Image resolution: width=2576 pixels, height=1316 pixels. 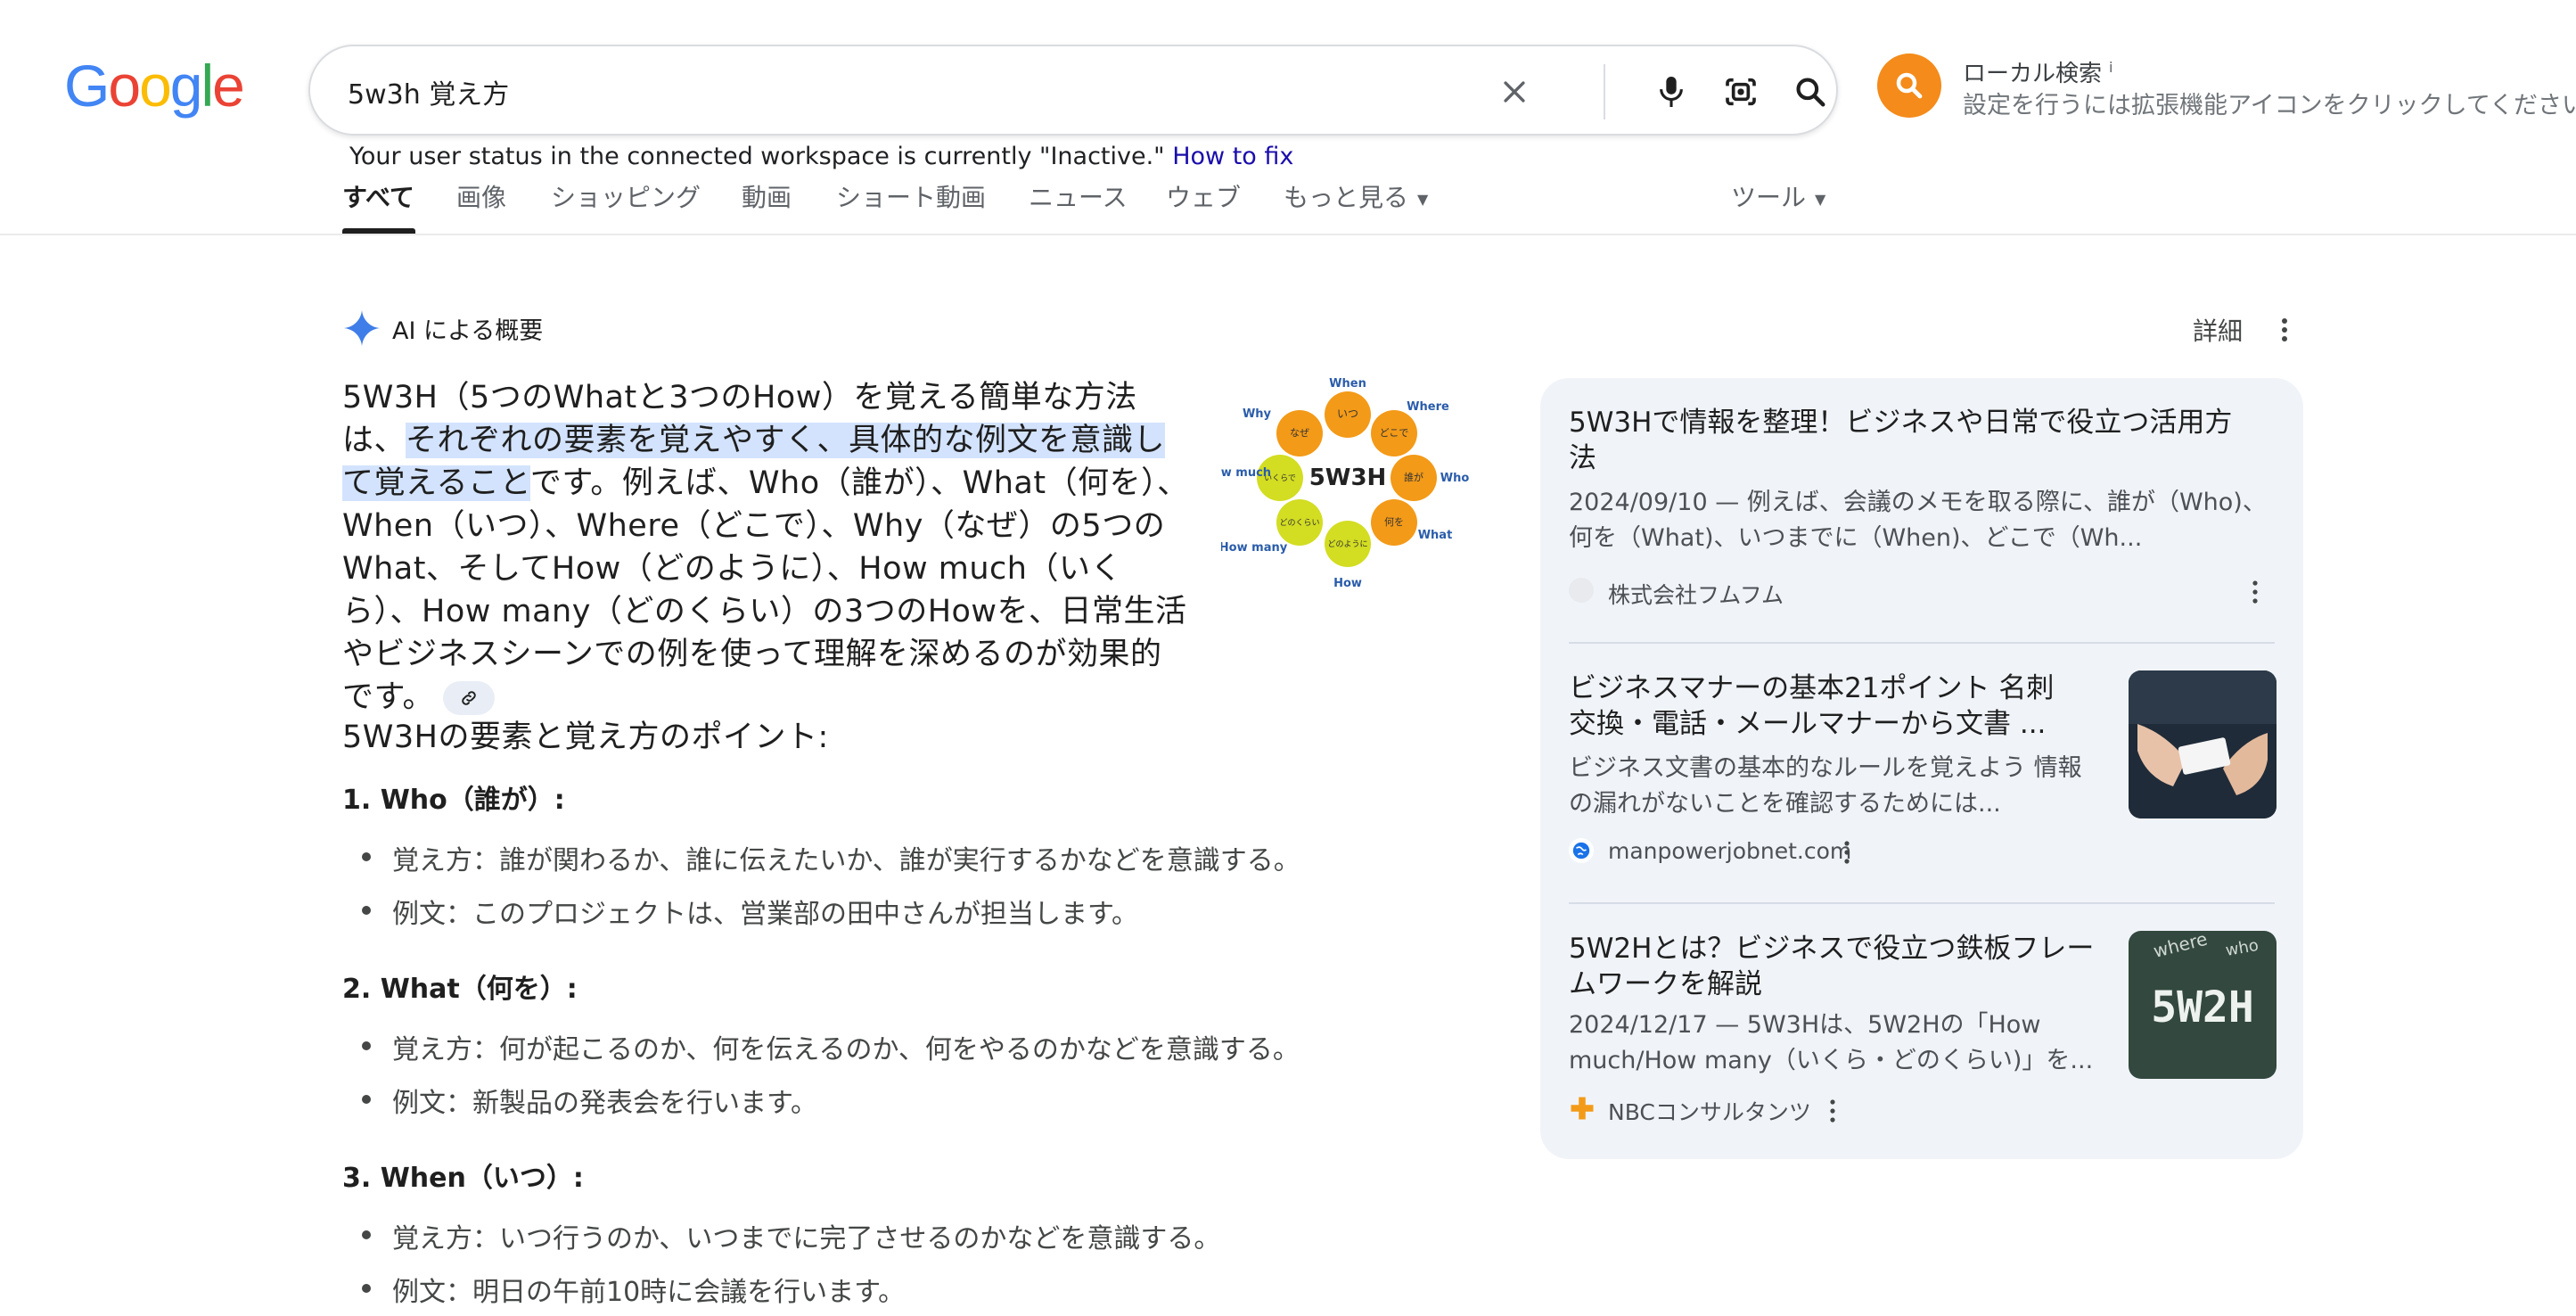 What do you see at coordinates (1288, 234) in the screenshot?
I see `tabs-divider` at bounding box center [1288, 234].